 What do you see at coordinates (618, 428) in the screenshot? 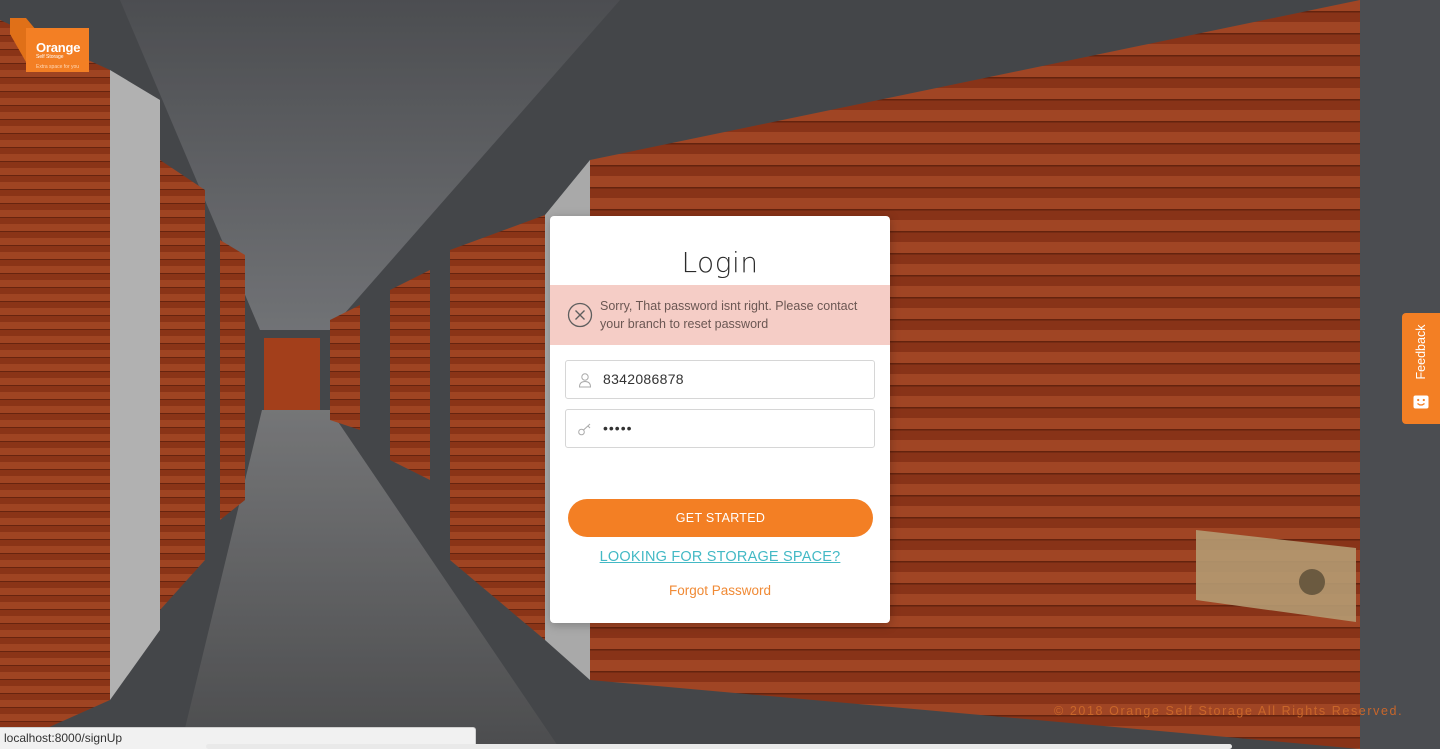
I see `password-value: •••••` at bounding box center [618, 428].